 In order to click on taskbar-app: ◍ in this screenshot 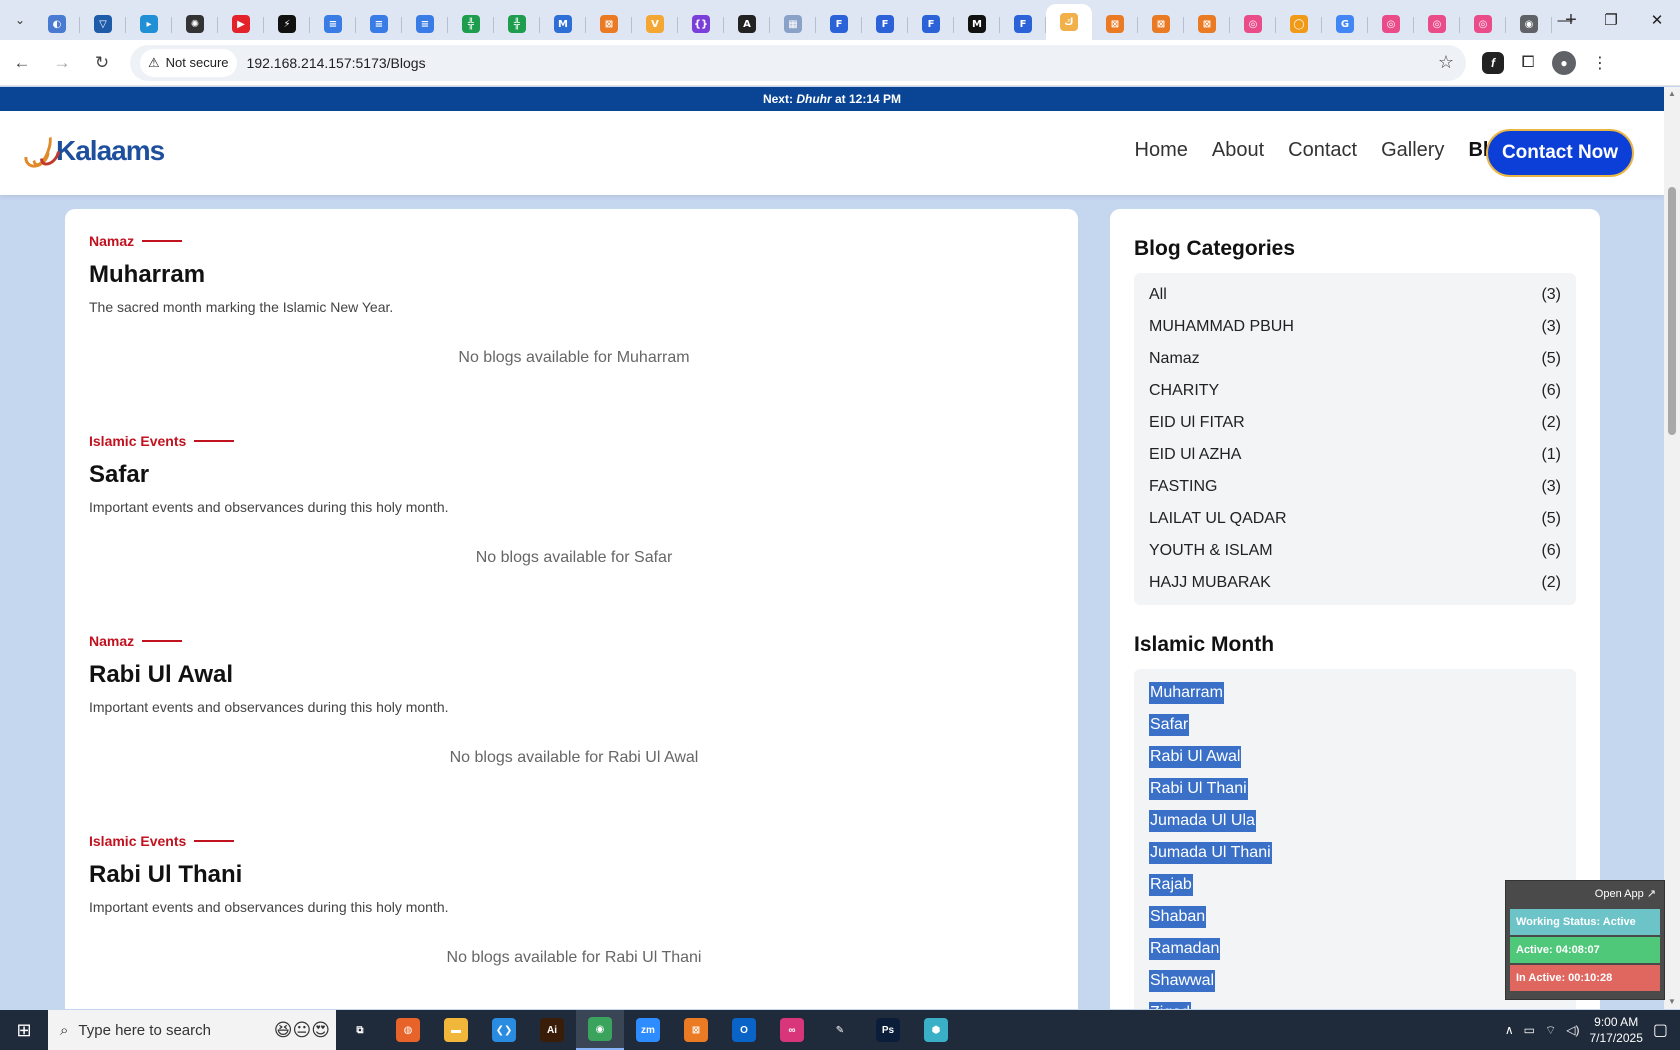, I will do `click(408, 1030)`.